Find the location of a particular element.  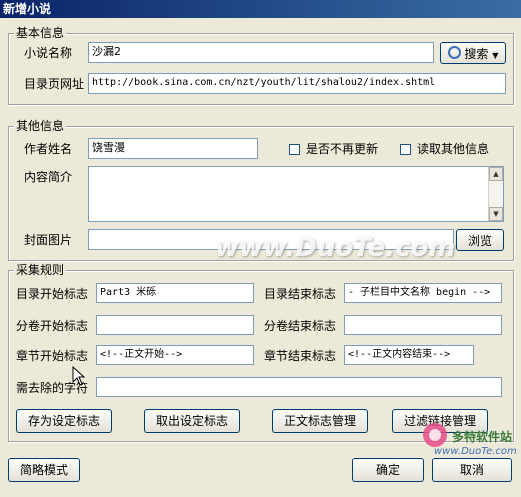

browse-button: 浏览 is located at coordinates (480, 240).